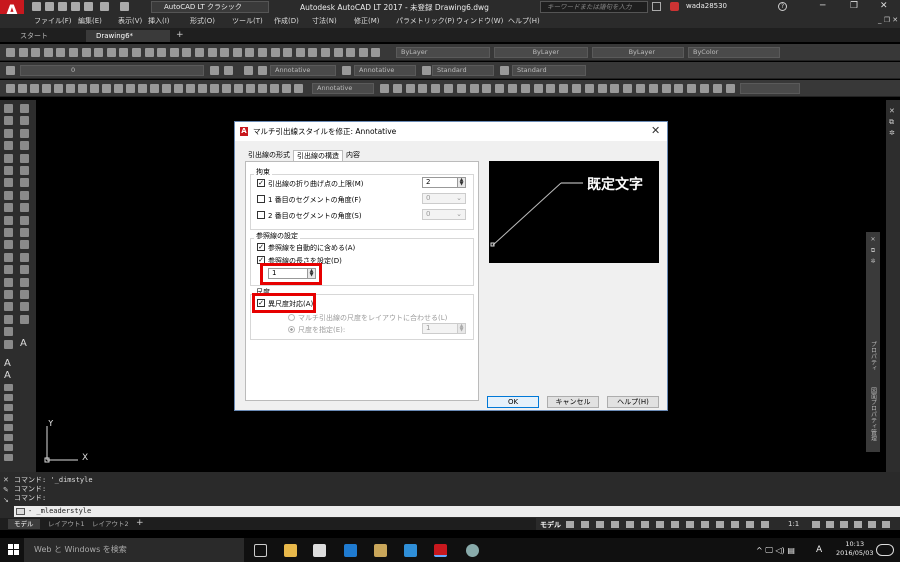  Describe the element at coordinates (440, 550) in the screenshot. I see `autocad-taskbar-icon` at that location.